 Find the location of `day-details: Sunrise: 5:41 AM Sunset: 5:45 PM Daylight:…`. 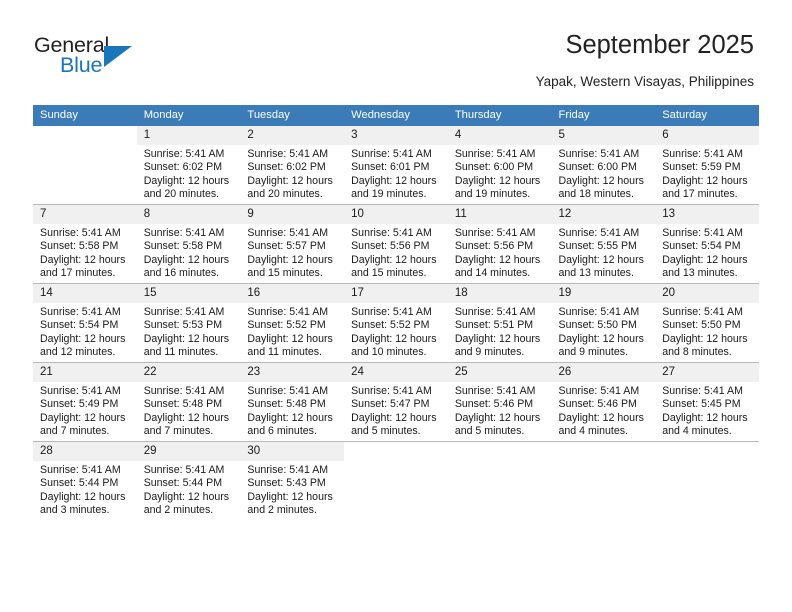

day-details: Sunrise: 5:41 AM Sunset: 5:45 PM Daylight:… is located at coordinates (707, 410).